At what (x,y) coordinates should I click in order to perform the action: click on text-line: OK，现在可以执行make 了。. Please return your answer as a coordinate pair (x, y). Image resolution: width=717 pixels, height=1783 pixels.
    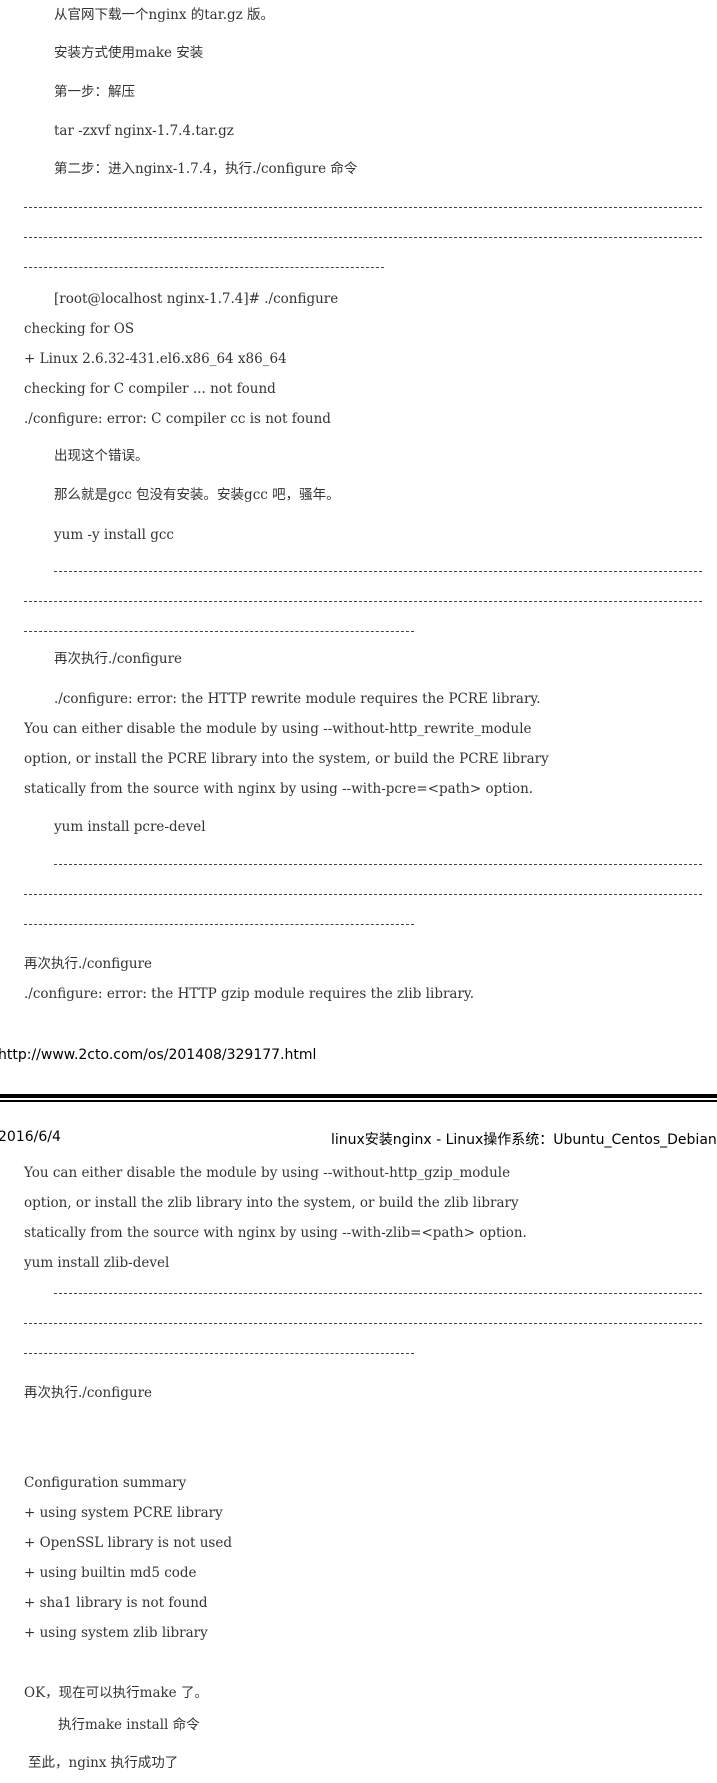
    Looking at the image, I should click on (116, 1693).